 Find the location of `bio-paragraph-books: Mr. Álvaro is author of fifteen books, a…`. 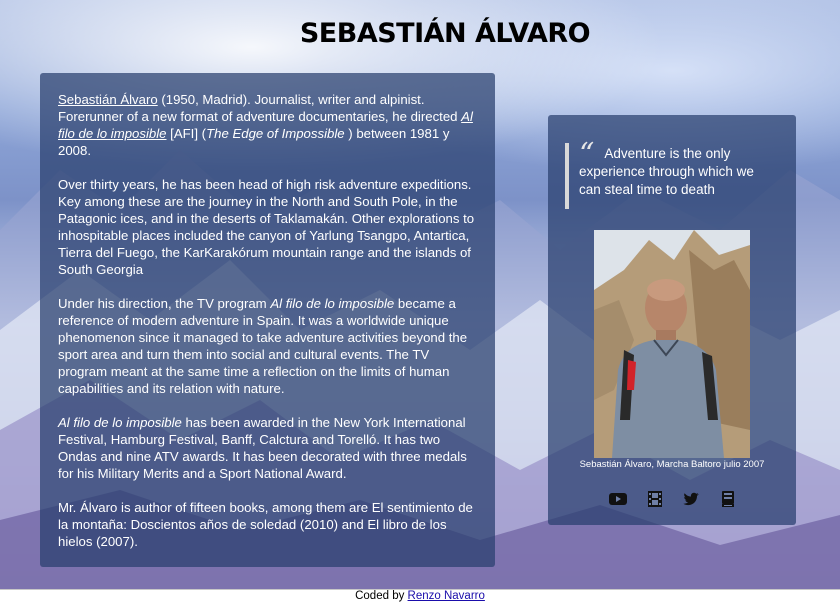

bio-paragraph-books: Mr. Álvaro is author of fifteen books, a… is located at coordinates (265, 524).